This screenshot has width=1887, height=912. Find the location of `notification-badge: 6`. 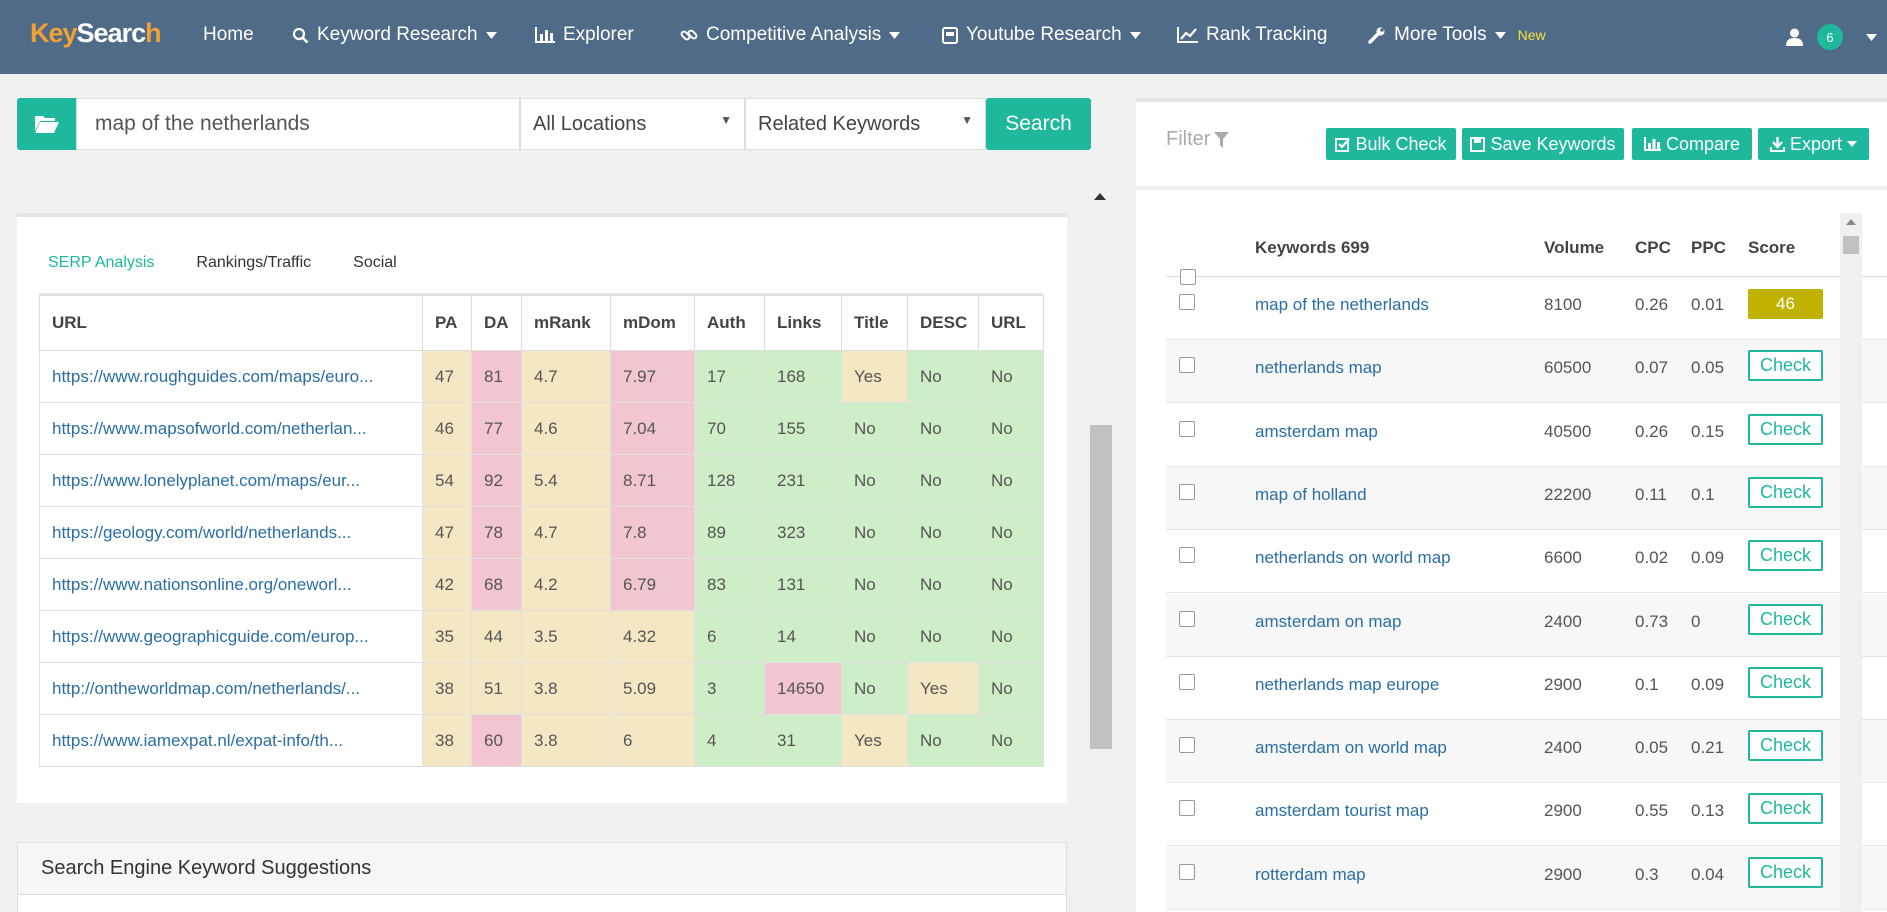

notification-badge: 6 is located at coordinates (1830, 37).